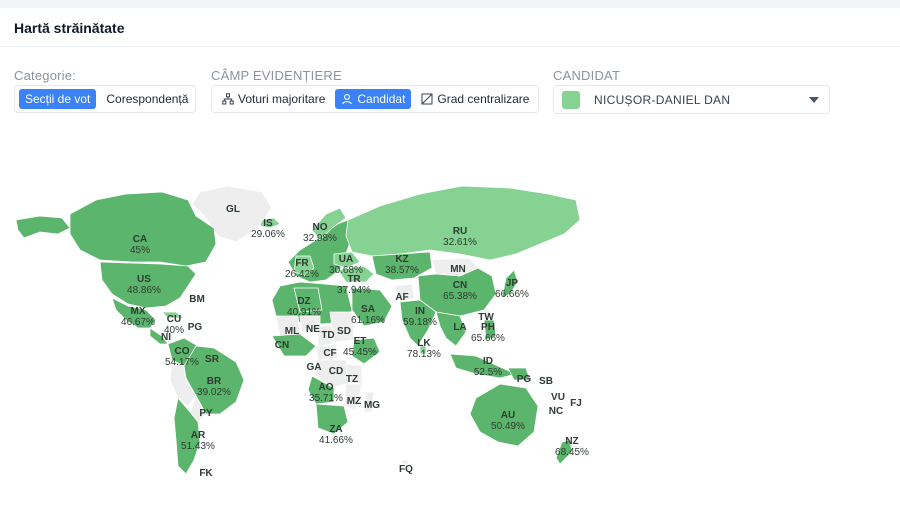 The height and width of the screenshot is (530, 900). I want to click on country-code-label: CF, so click(329, 353).